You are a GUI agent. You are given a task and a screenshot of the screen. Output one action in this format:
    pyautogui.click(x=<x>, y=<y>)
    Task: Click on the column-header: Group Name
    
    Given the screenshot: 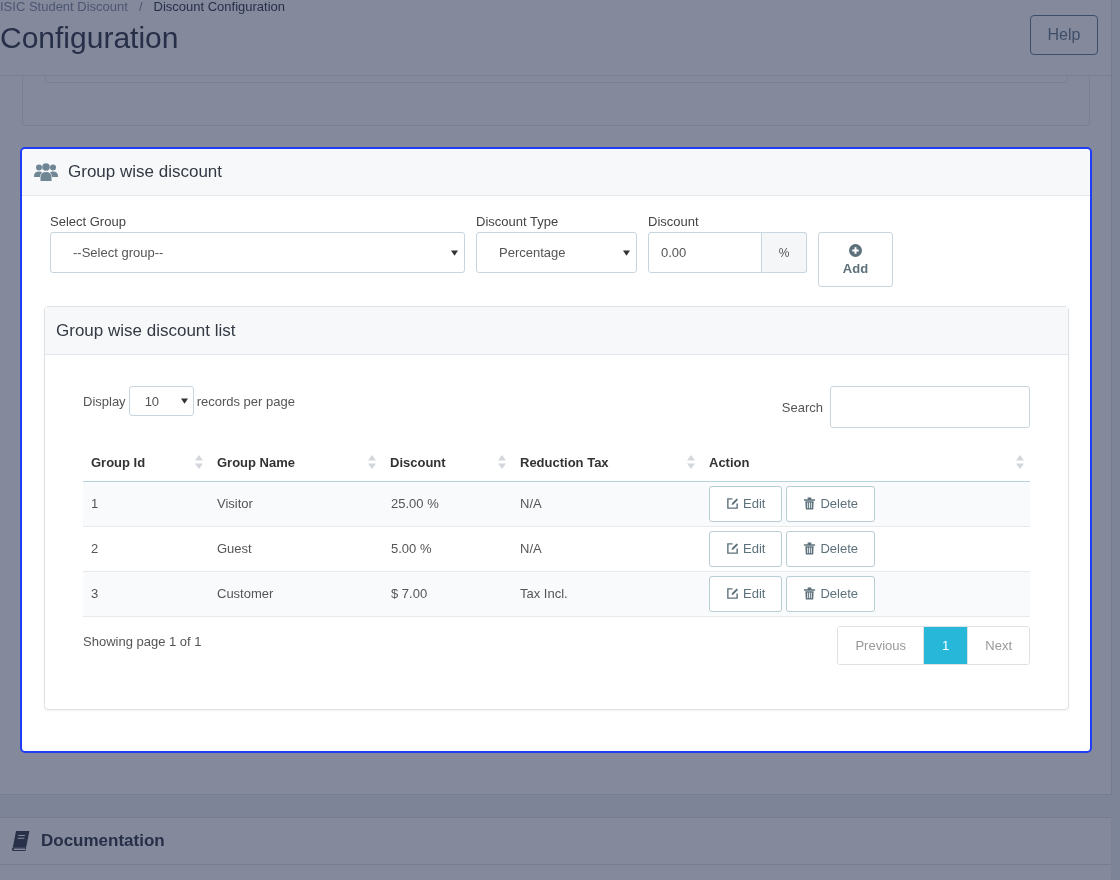 What is the action you would take?
    pyautogui.click(x=295, y=462)
    